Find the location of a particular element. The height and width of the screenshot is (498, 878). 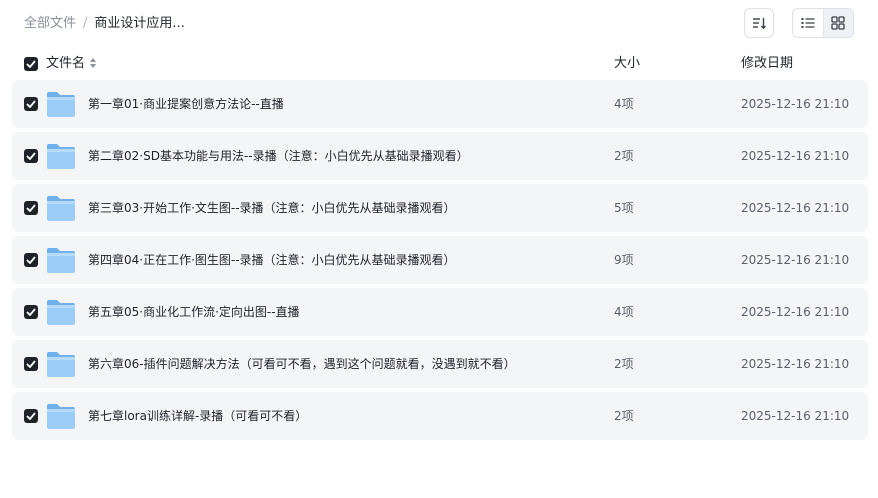

grid-view-button is located at coordinates (837, 23).